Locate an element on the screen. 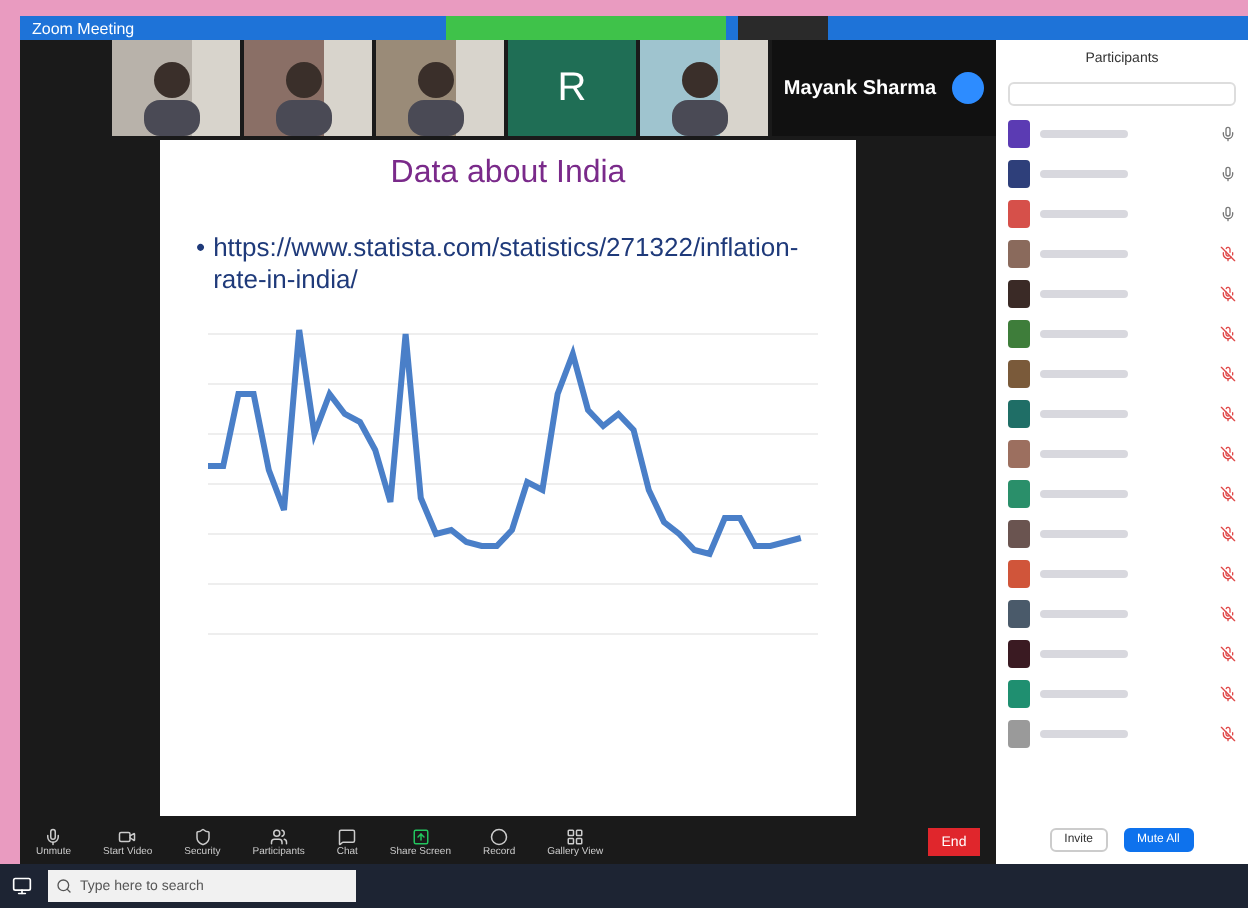  share-screen-icon is located at coordinates (420, 836).